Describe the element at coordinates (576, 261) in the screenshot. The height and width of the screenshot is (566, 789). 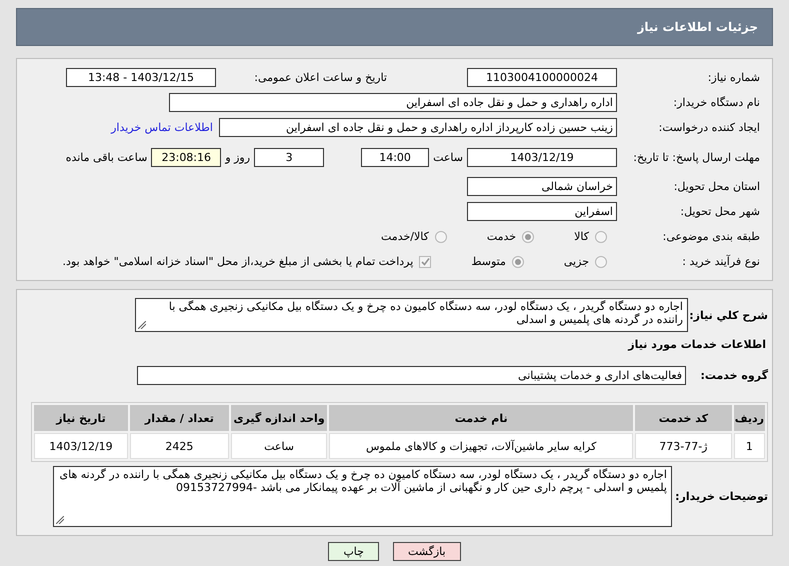
I see `radio-label: جزیی` at that location.